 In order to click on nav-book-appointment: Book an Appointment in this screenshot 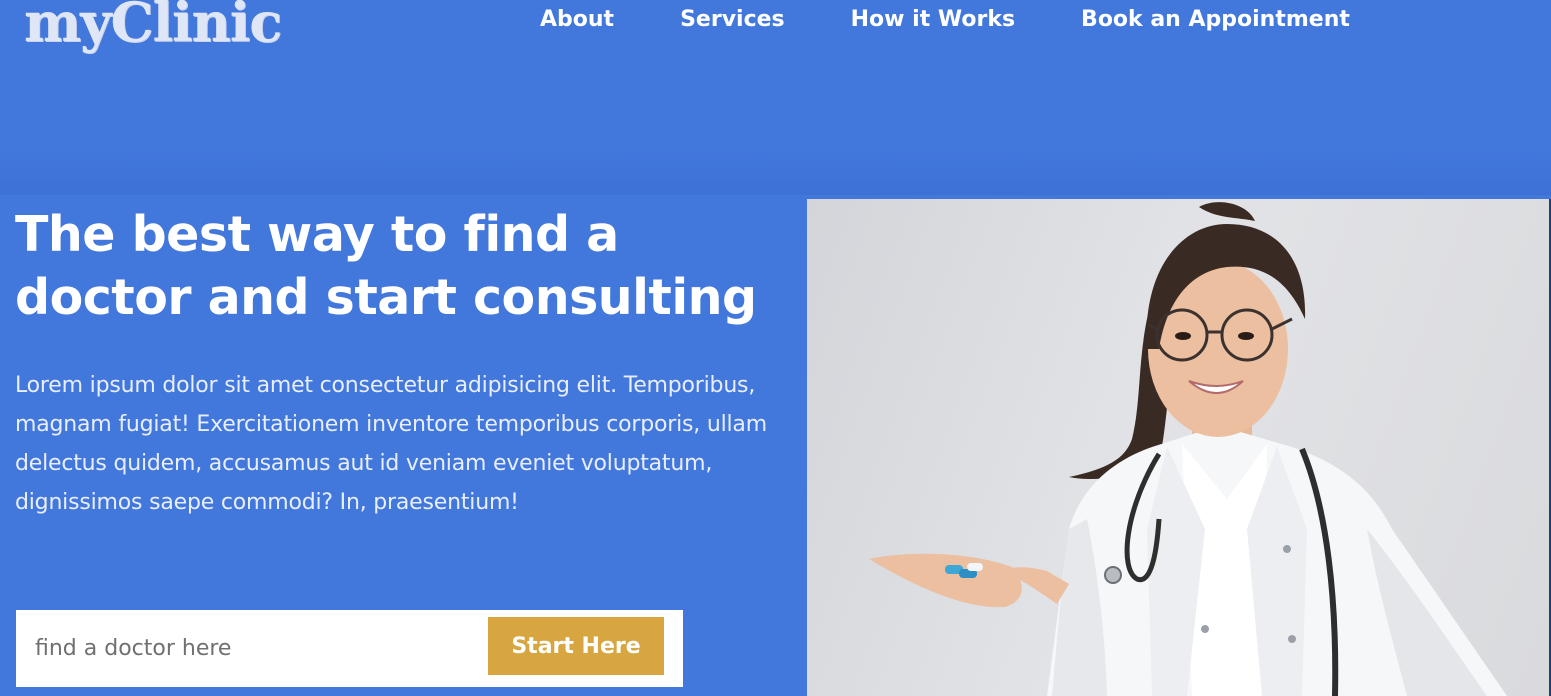, I will do `click(1215, 19)`.